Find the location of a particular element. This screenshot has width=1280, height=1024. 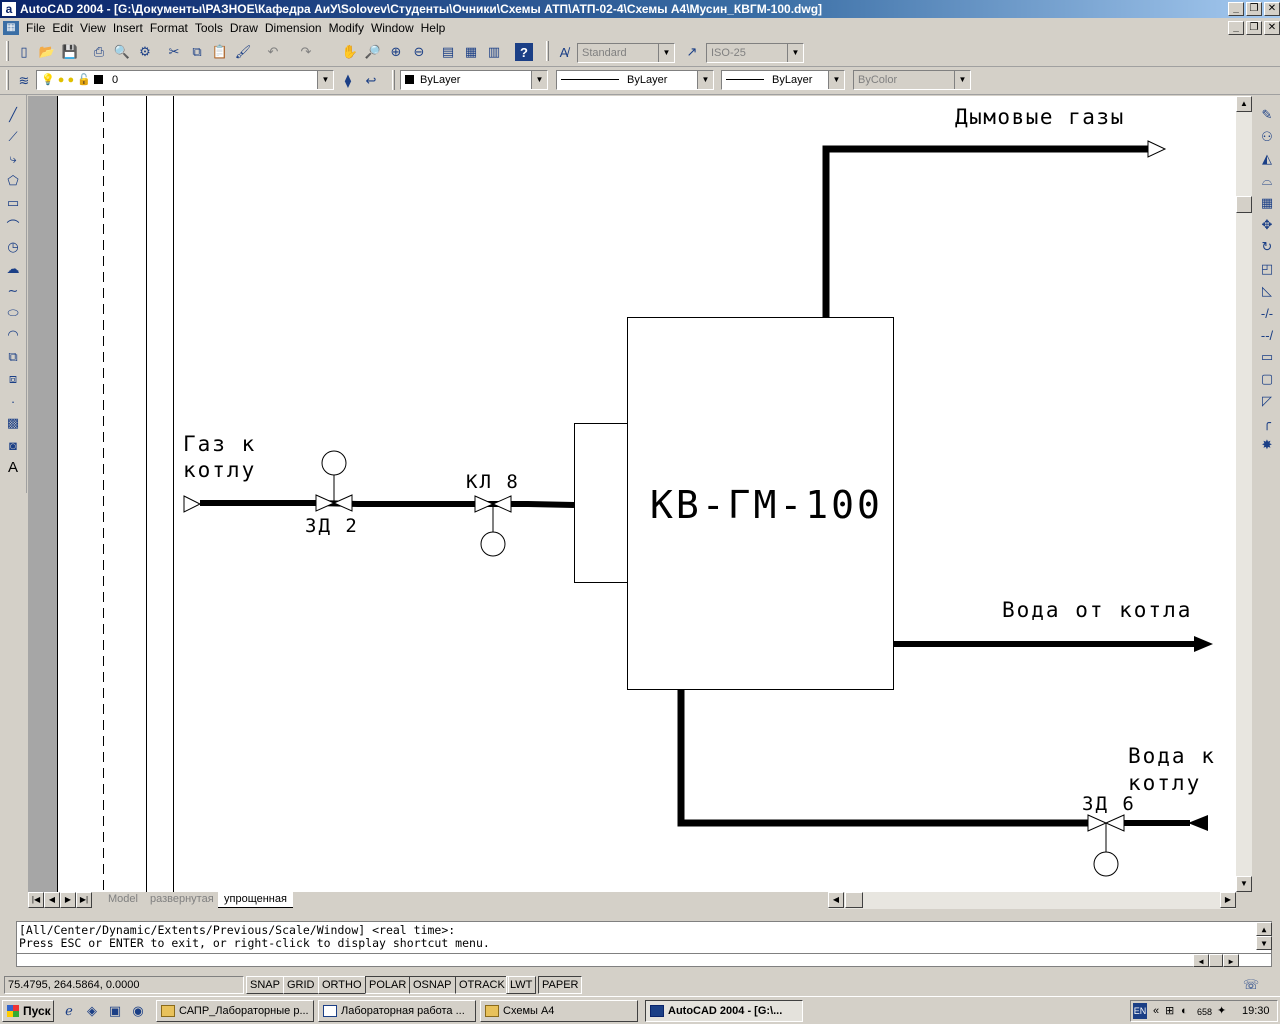

coordinate-readout: 75.4795, 264.5864, 0.0000 is located at coordinates (124, 985).